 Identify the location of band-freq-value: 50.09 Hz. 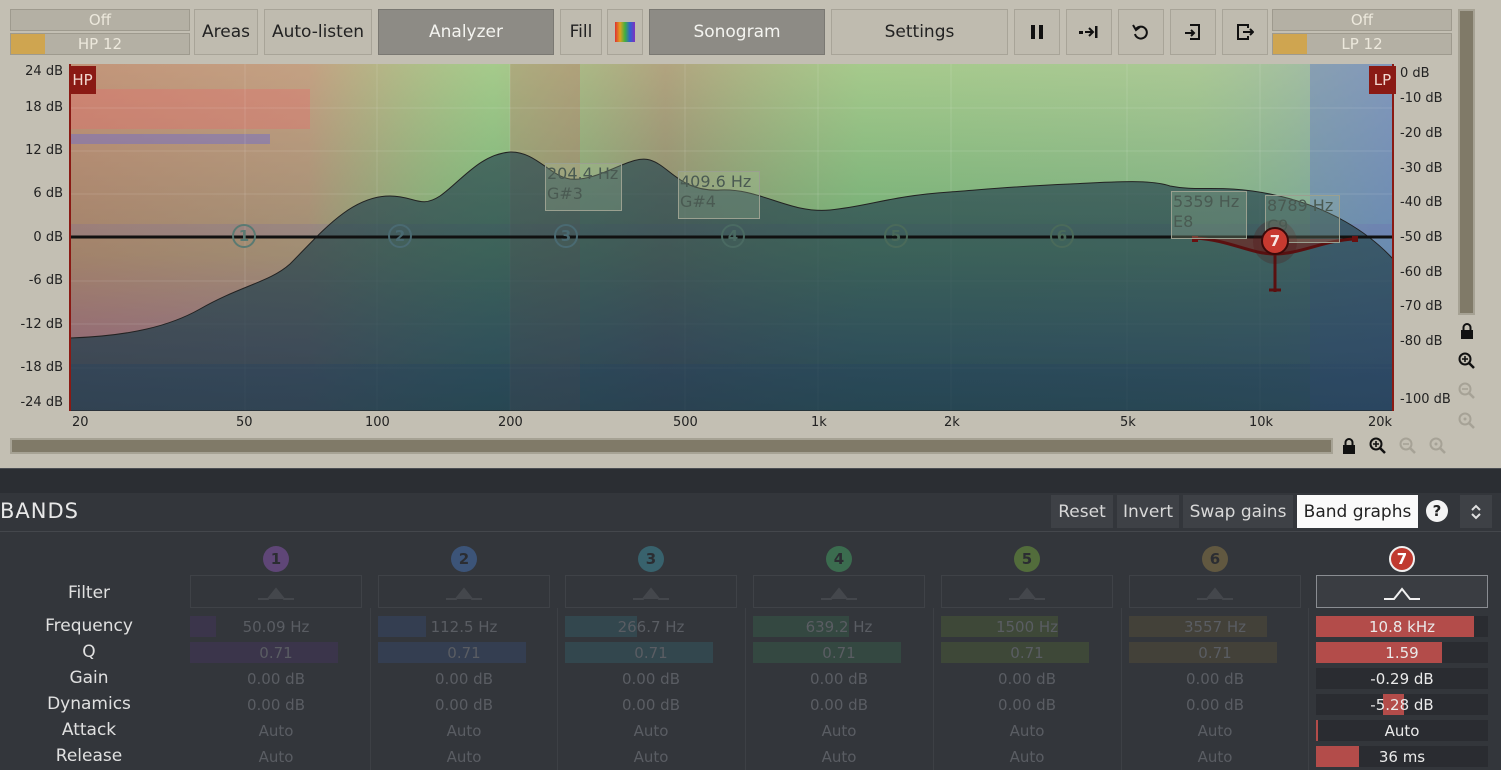
(276, 626).